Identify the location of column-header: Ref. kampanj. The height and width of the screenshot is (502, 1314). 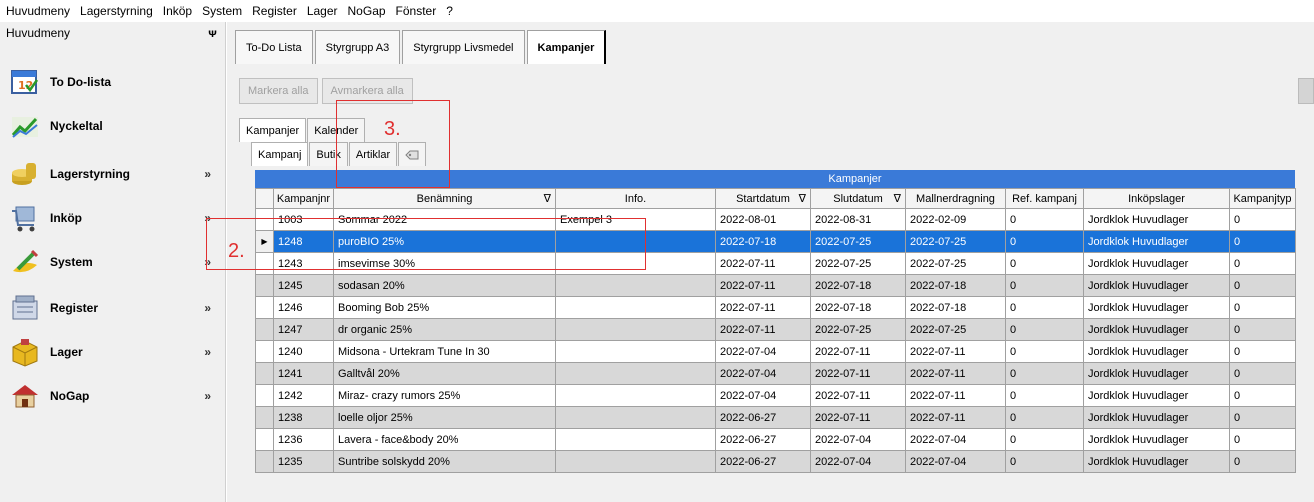
(1044, 198).